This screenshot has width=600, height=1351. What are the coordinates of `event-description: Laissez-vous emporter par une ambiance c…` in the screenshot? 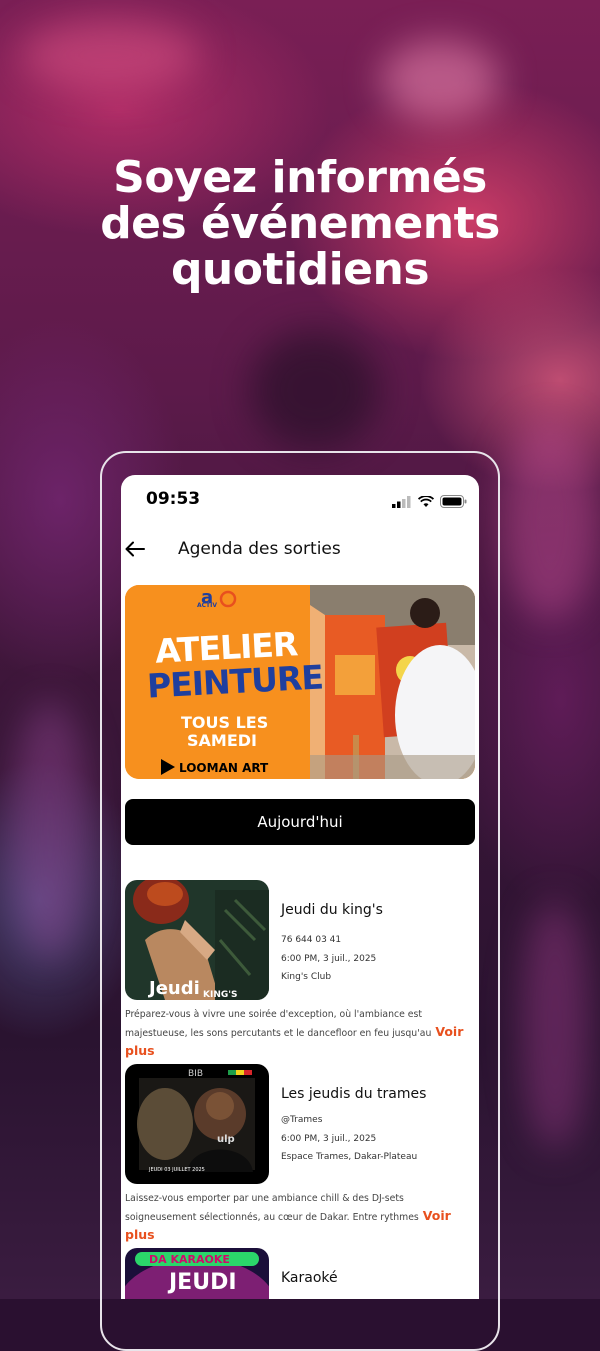 It's located at (300, 1217).